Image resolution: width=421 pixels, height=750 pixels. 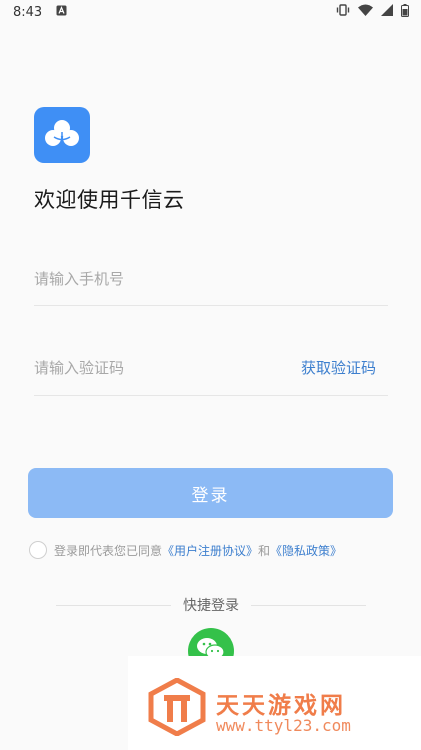 What do you see at coordinates (61, 12) in the screenshot?
I see `notification-a-icon` at bounding box center [61, 12].